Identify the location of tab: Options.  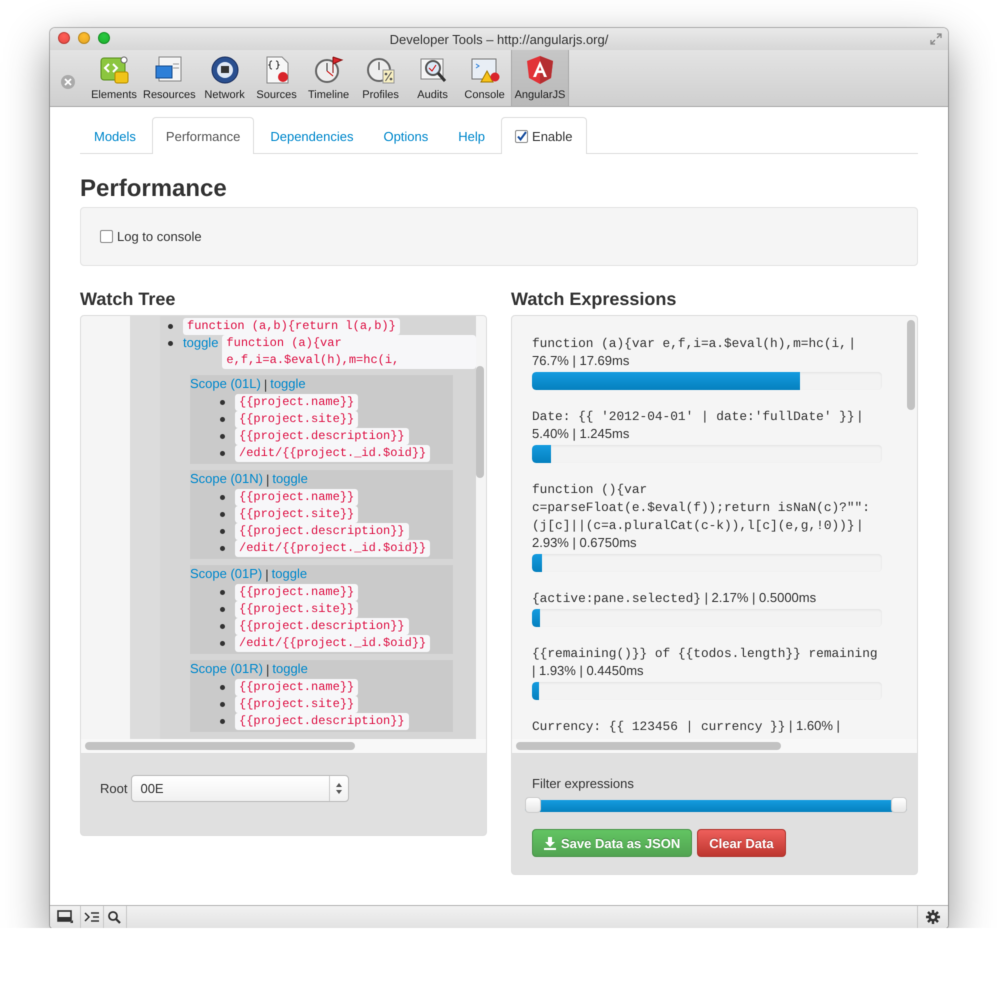
(405, 136).